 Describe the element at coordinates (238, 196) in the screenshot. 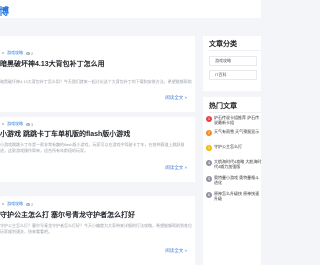

I see `hot-article-title: 原神怎么升级快 原神快速升级` at that location.